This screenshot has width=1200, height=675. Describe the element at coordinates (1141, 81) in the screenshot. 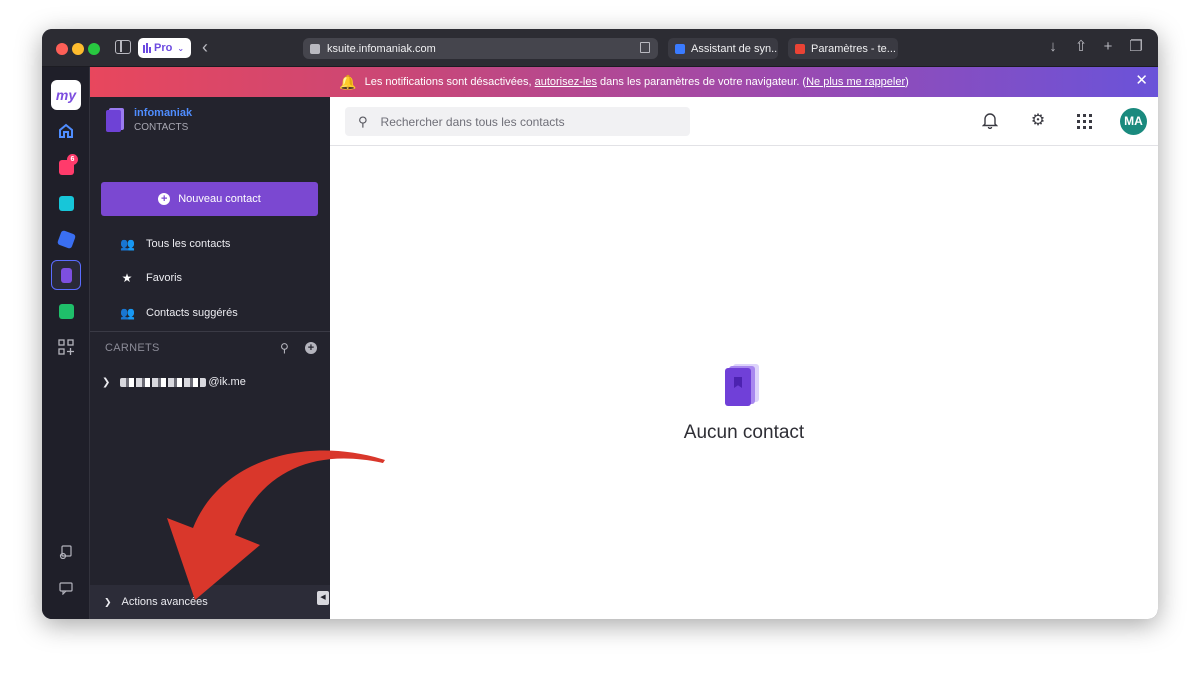

I see `close-icon: ✕` at that location.